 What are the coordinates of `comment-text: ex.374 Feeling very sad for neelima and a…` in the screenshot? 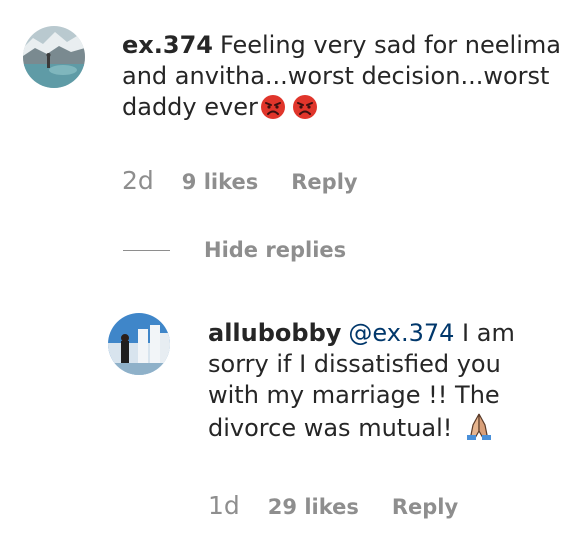 It's located at (342, 79).